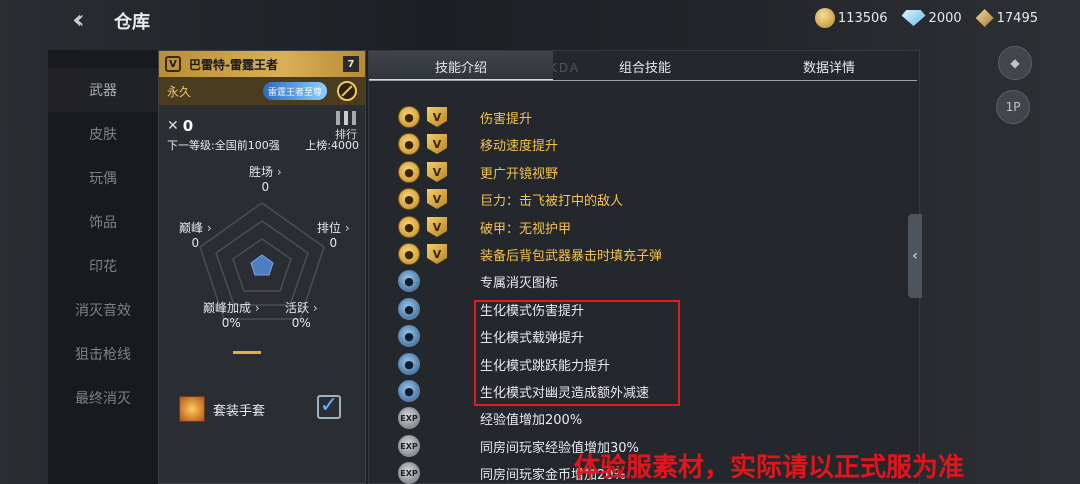 Image resolution: width=1080 pixels, height=484 pixels. I want to click on stat-wins-label: 胜场, so click(261, 172).